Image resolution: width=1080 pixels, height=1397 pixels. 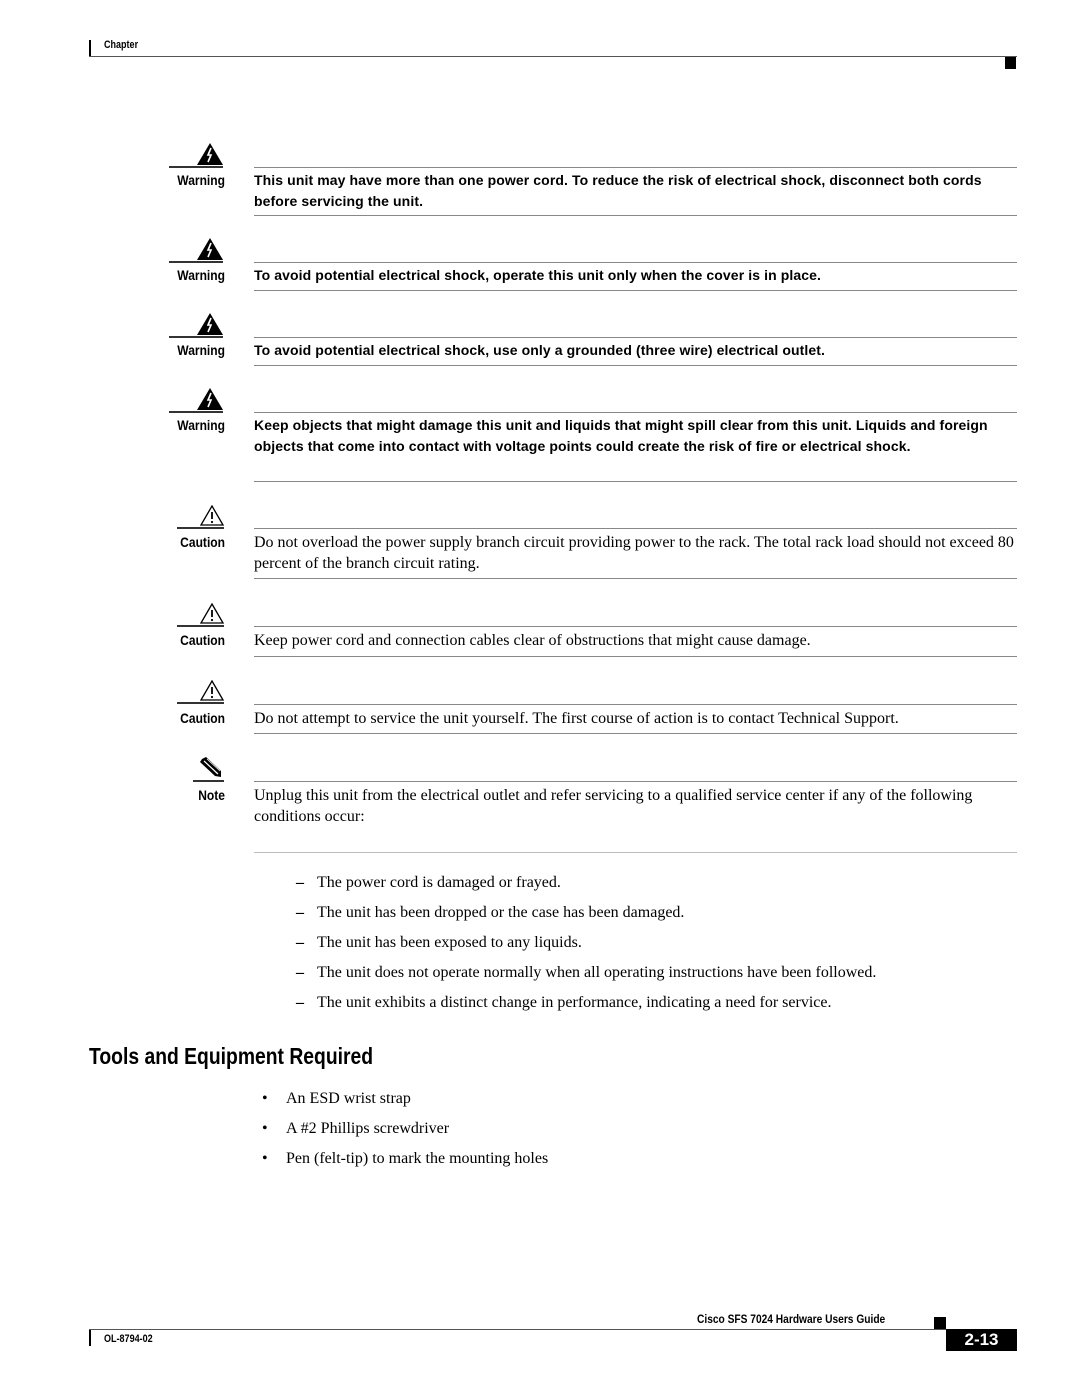 What do you see at coordinates (517, 1329) in the screenshot?
I see `footer-rule` at bounding box center [517, 1329].